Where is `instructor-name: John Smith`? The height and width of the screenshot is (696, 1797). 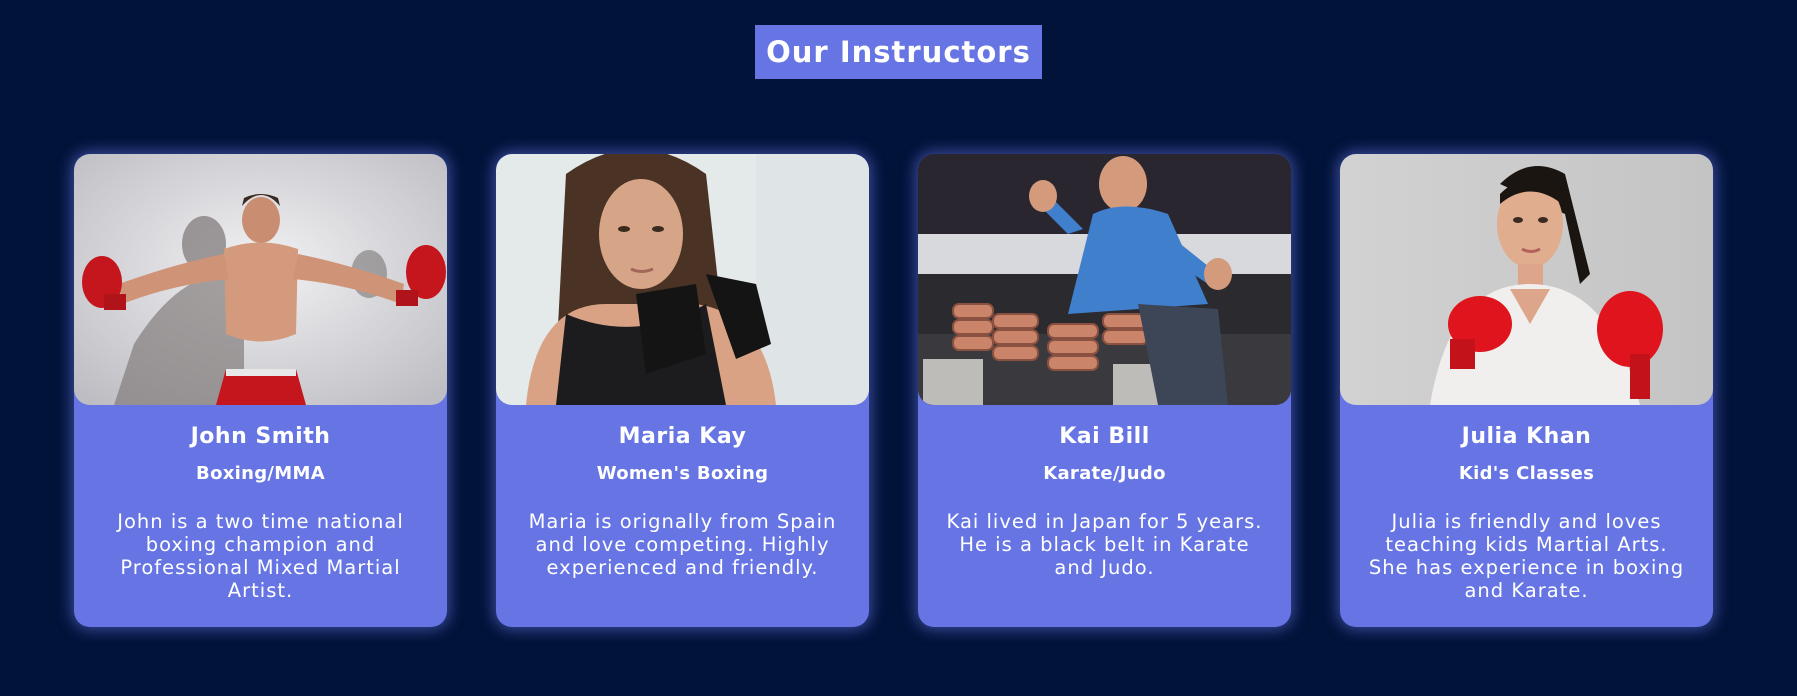
instructor-name: John Smith is located at coordinates (260, 436).